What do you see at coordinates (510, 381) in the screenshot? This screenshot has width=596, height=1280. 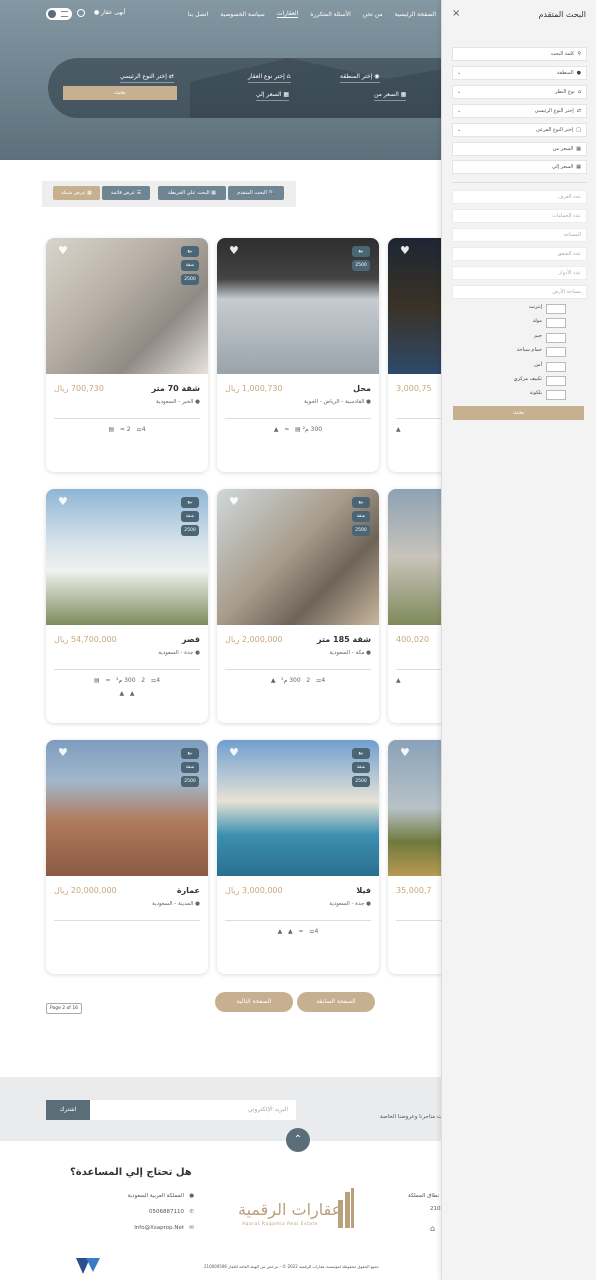 I see `amenity-ac: تكييف مركزي` at bounding box center [510, 381].